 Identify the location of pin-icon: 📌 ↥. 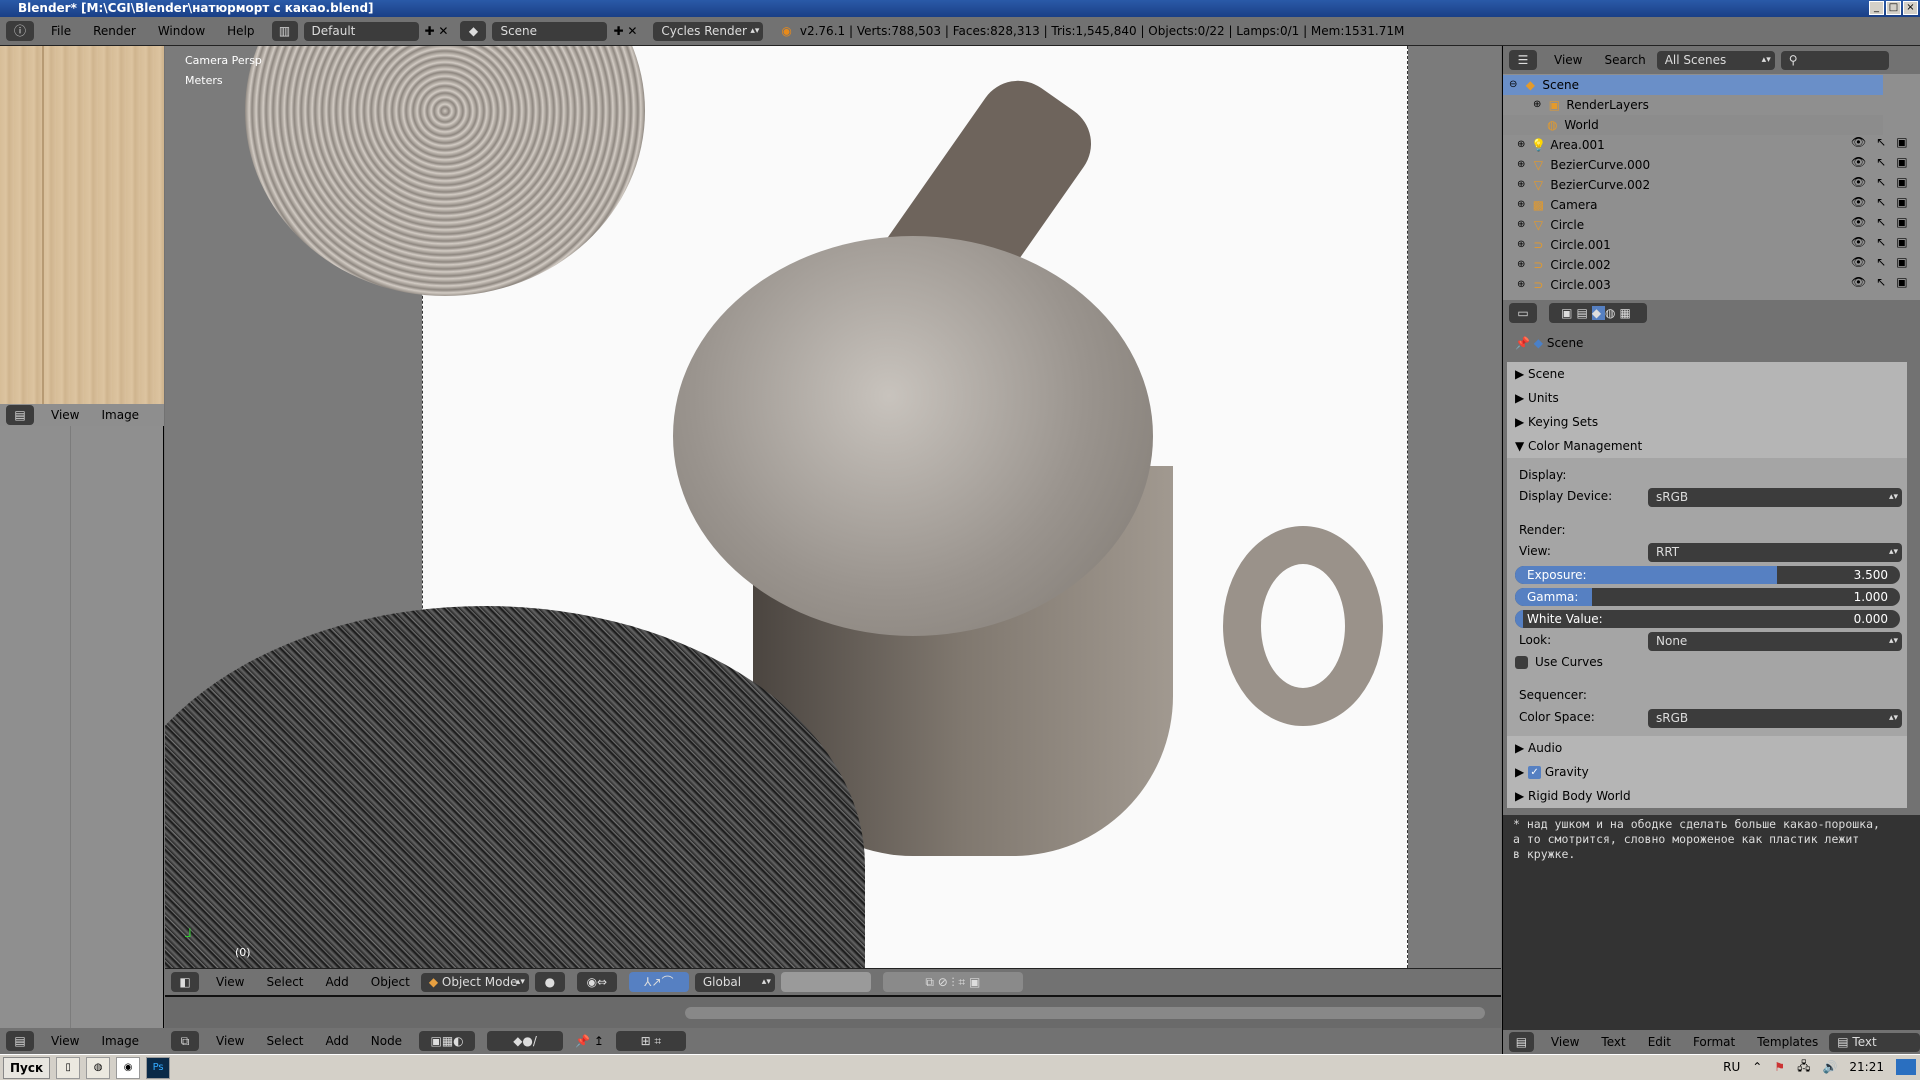
(589, 1041).